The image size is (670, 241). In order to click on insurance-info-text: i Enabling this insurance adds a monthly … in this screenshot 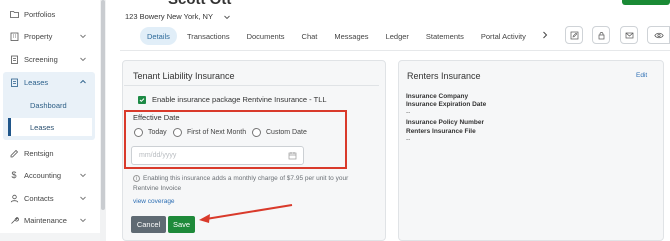, I will do `click(241, 183)`.